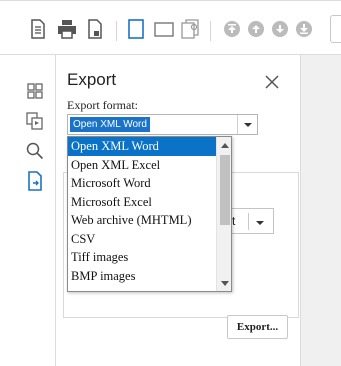 The height and width of the screenshot is (366, 341). I want to click on dropdown-option: CSV, so click(142, 239).